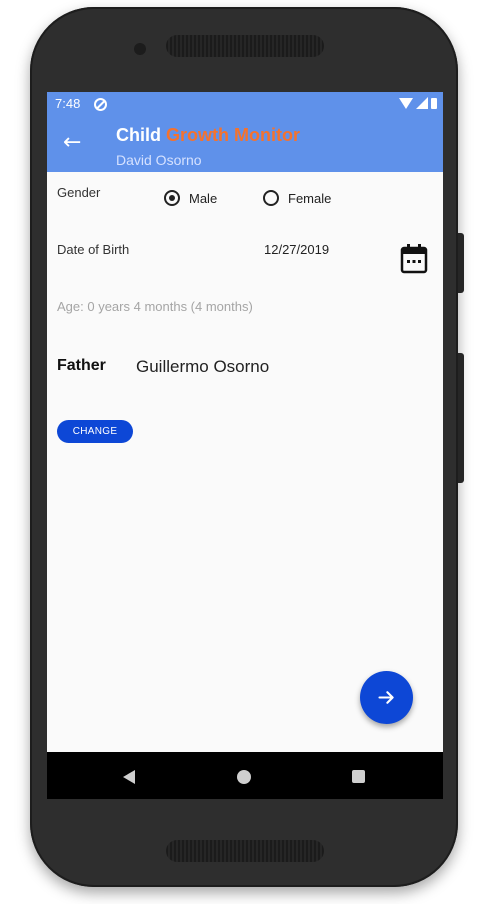 Image resolution: width=488 pixels, height=904 pixels. I want to click on calendar-icon, so click(414, 258).